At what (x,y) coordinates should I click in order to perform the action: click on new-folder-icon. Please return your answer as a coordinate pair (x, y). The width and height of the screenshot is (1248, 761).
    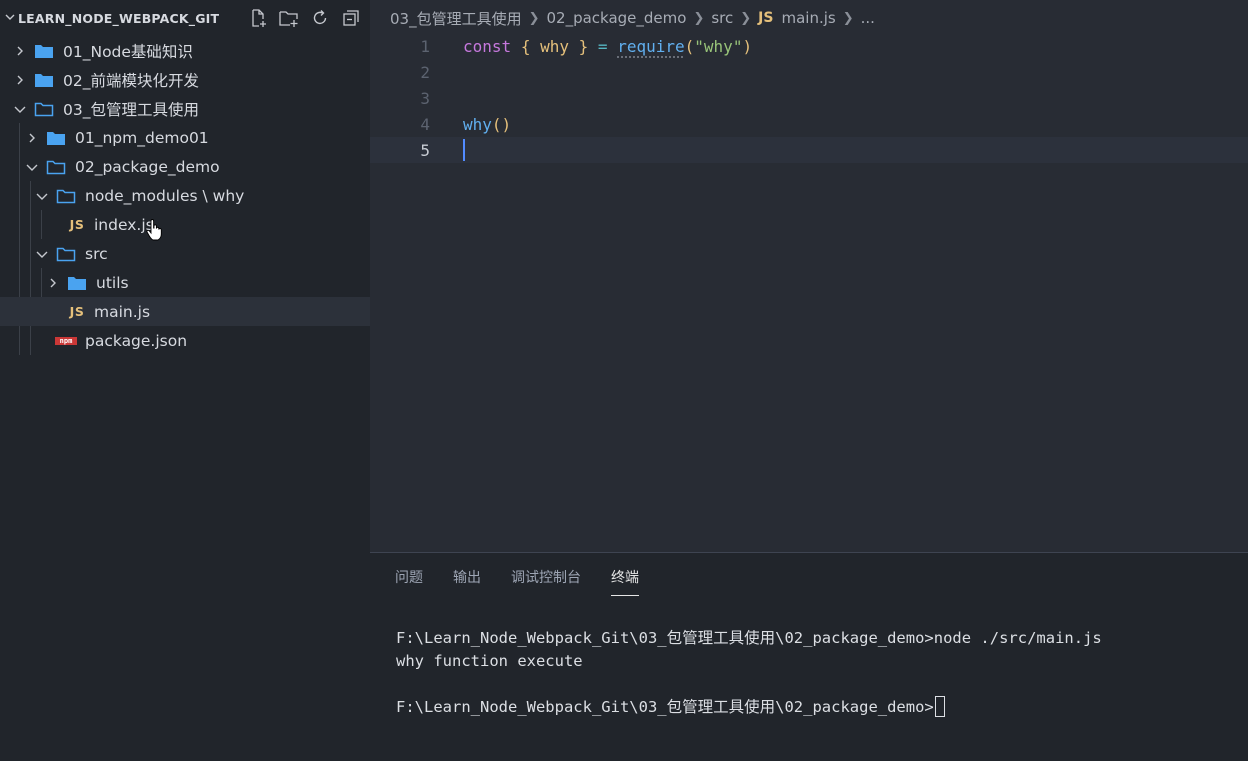
    Looking at the image, I should click on (289, 18).